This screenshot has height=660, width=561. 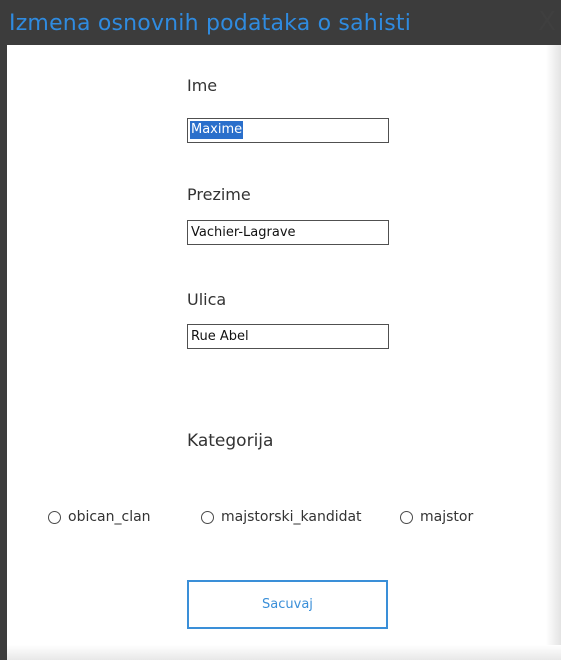 I want to click on kategorija-label: Kategorija, so click(x=230, y=441).